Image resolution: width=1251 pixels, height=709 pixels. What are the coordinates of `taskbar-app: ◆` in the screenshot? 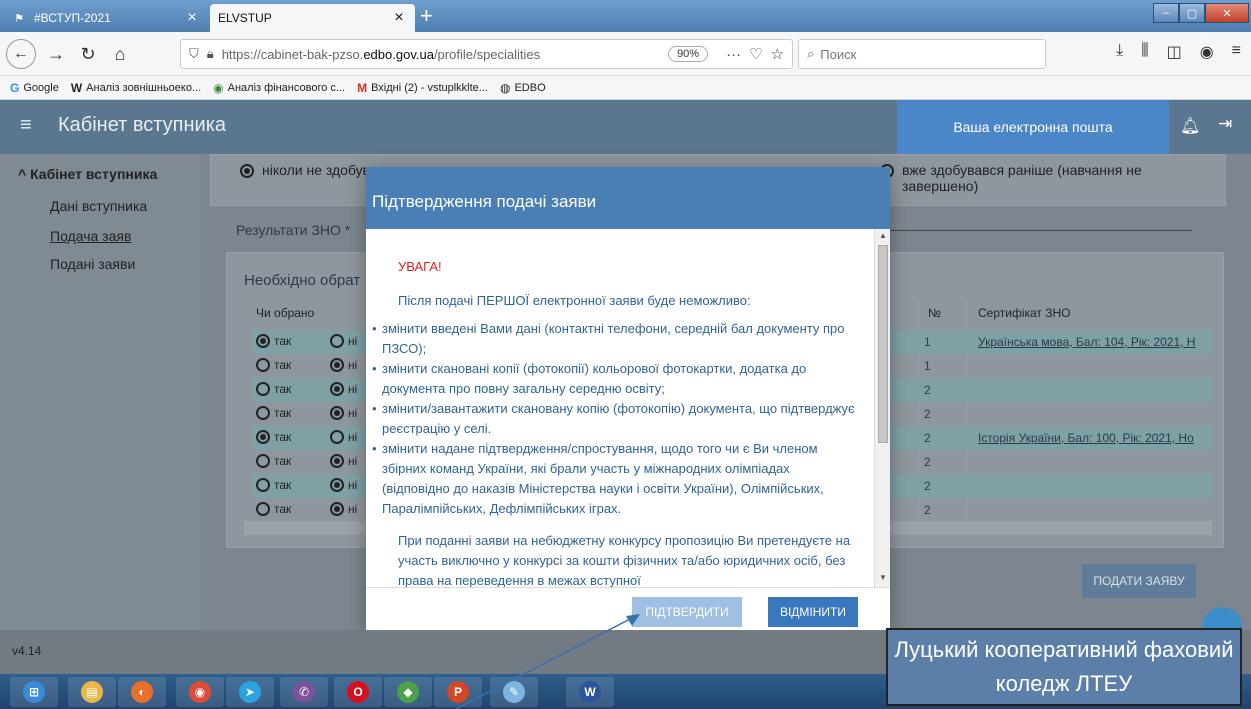 It's located at (408, 692).